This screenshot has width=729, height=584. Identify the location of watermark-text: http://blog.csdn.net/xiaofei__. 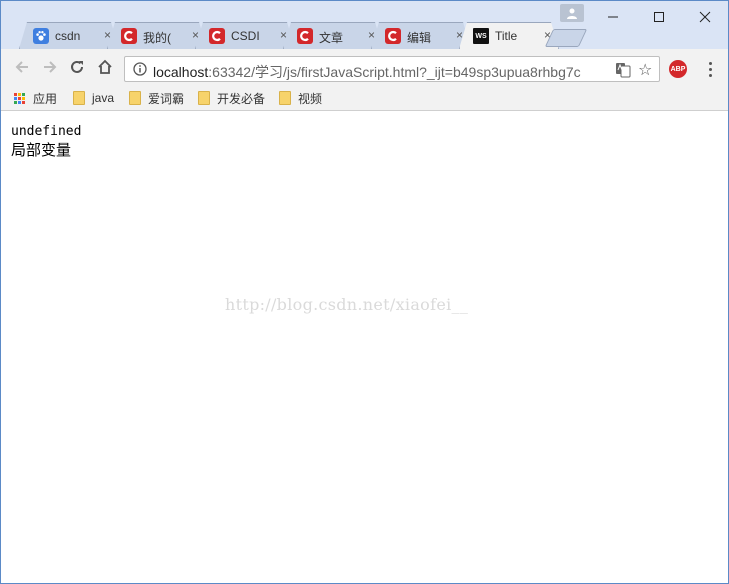
(347, 304).